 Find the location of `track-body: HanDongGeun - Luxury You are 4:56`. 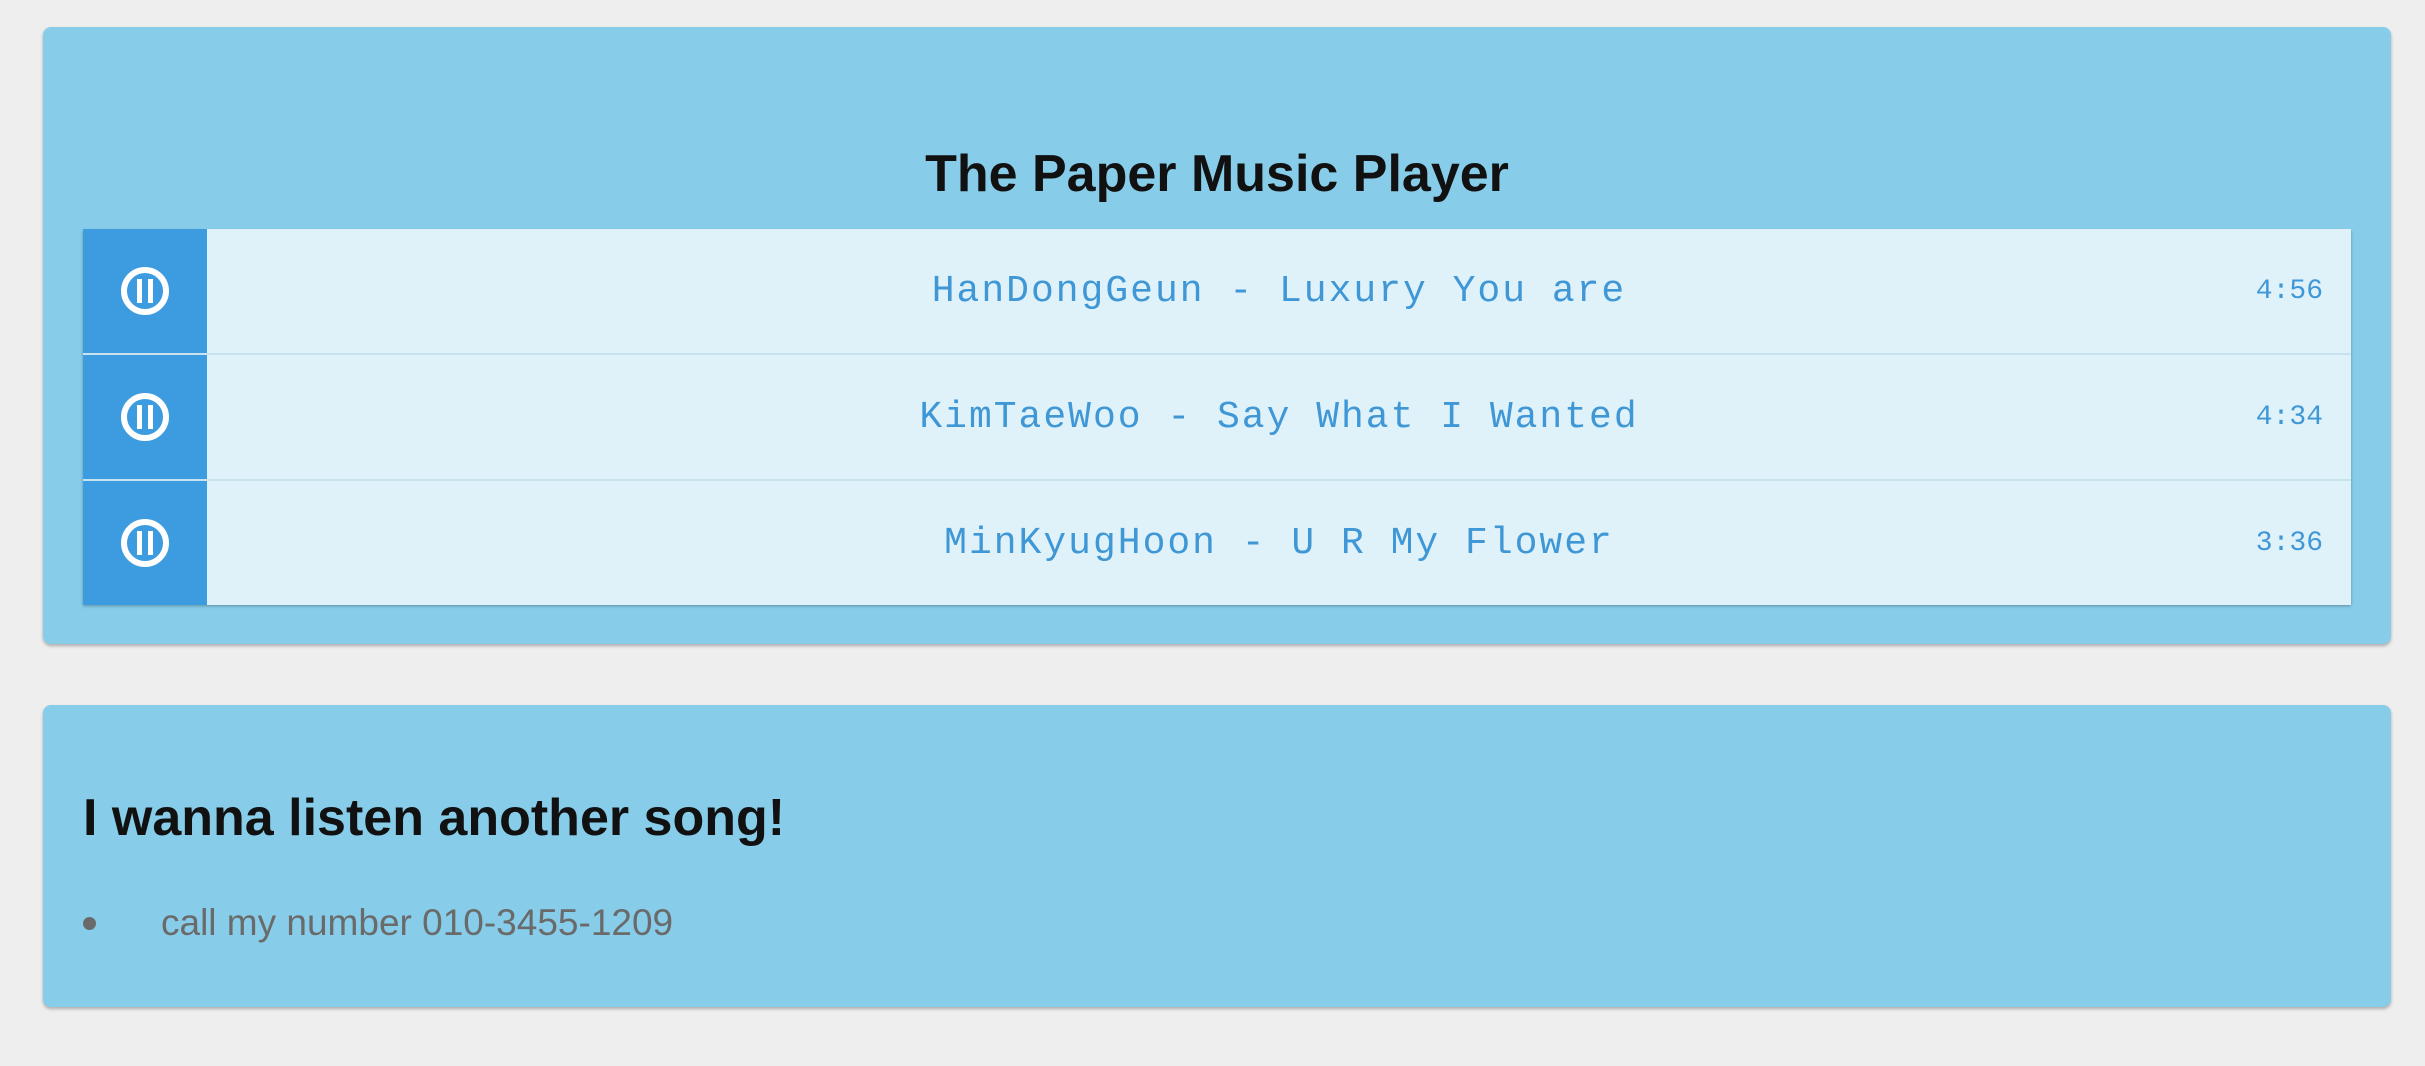

track-body: HanDongGeun - Luxury You are 4:56 is located at coordinates (1279, 291).